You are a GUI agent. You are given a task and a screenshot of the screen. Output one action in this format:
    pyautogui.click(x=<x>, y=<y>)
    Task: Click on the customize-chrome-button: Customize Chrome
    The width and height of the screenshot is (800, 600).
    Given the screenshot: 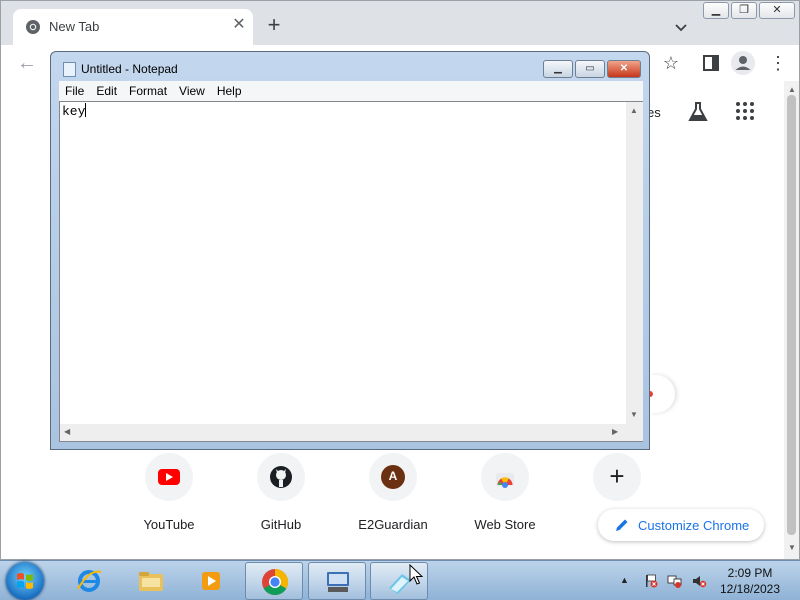 What is the action you would take?
    pyautogui.click(x=681, y=525)
    